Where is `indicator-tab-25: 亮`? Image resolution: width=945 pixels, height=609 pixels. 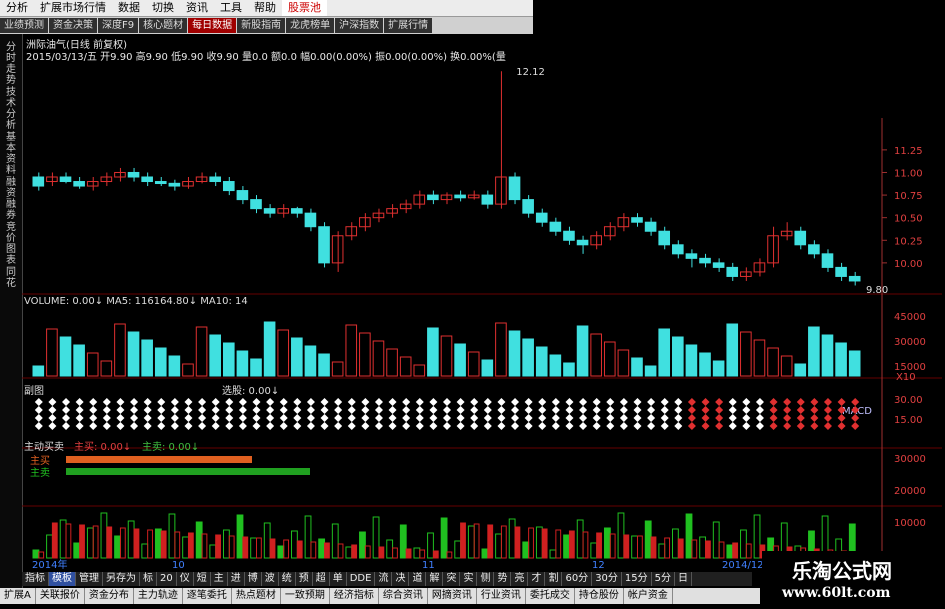
indicator-tab-25: 亮 is located at coordinates (520, 579).